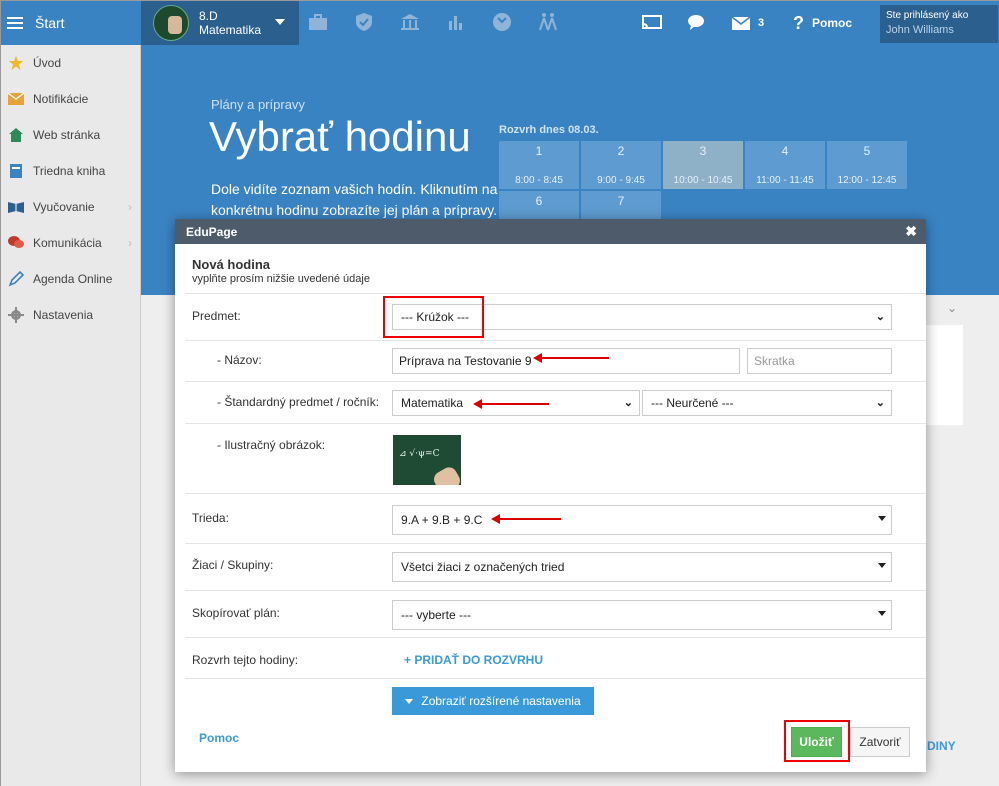 Image resolution: width=999 pixels, height=786 pixels. I want to click on sidebar-item-nastavenia: Nastavenia, so click(70, 315).